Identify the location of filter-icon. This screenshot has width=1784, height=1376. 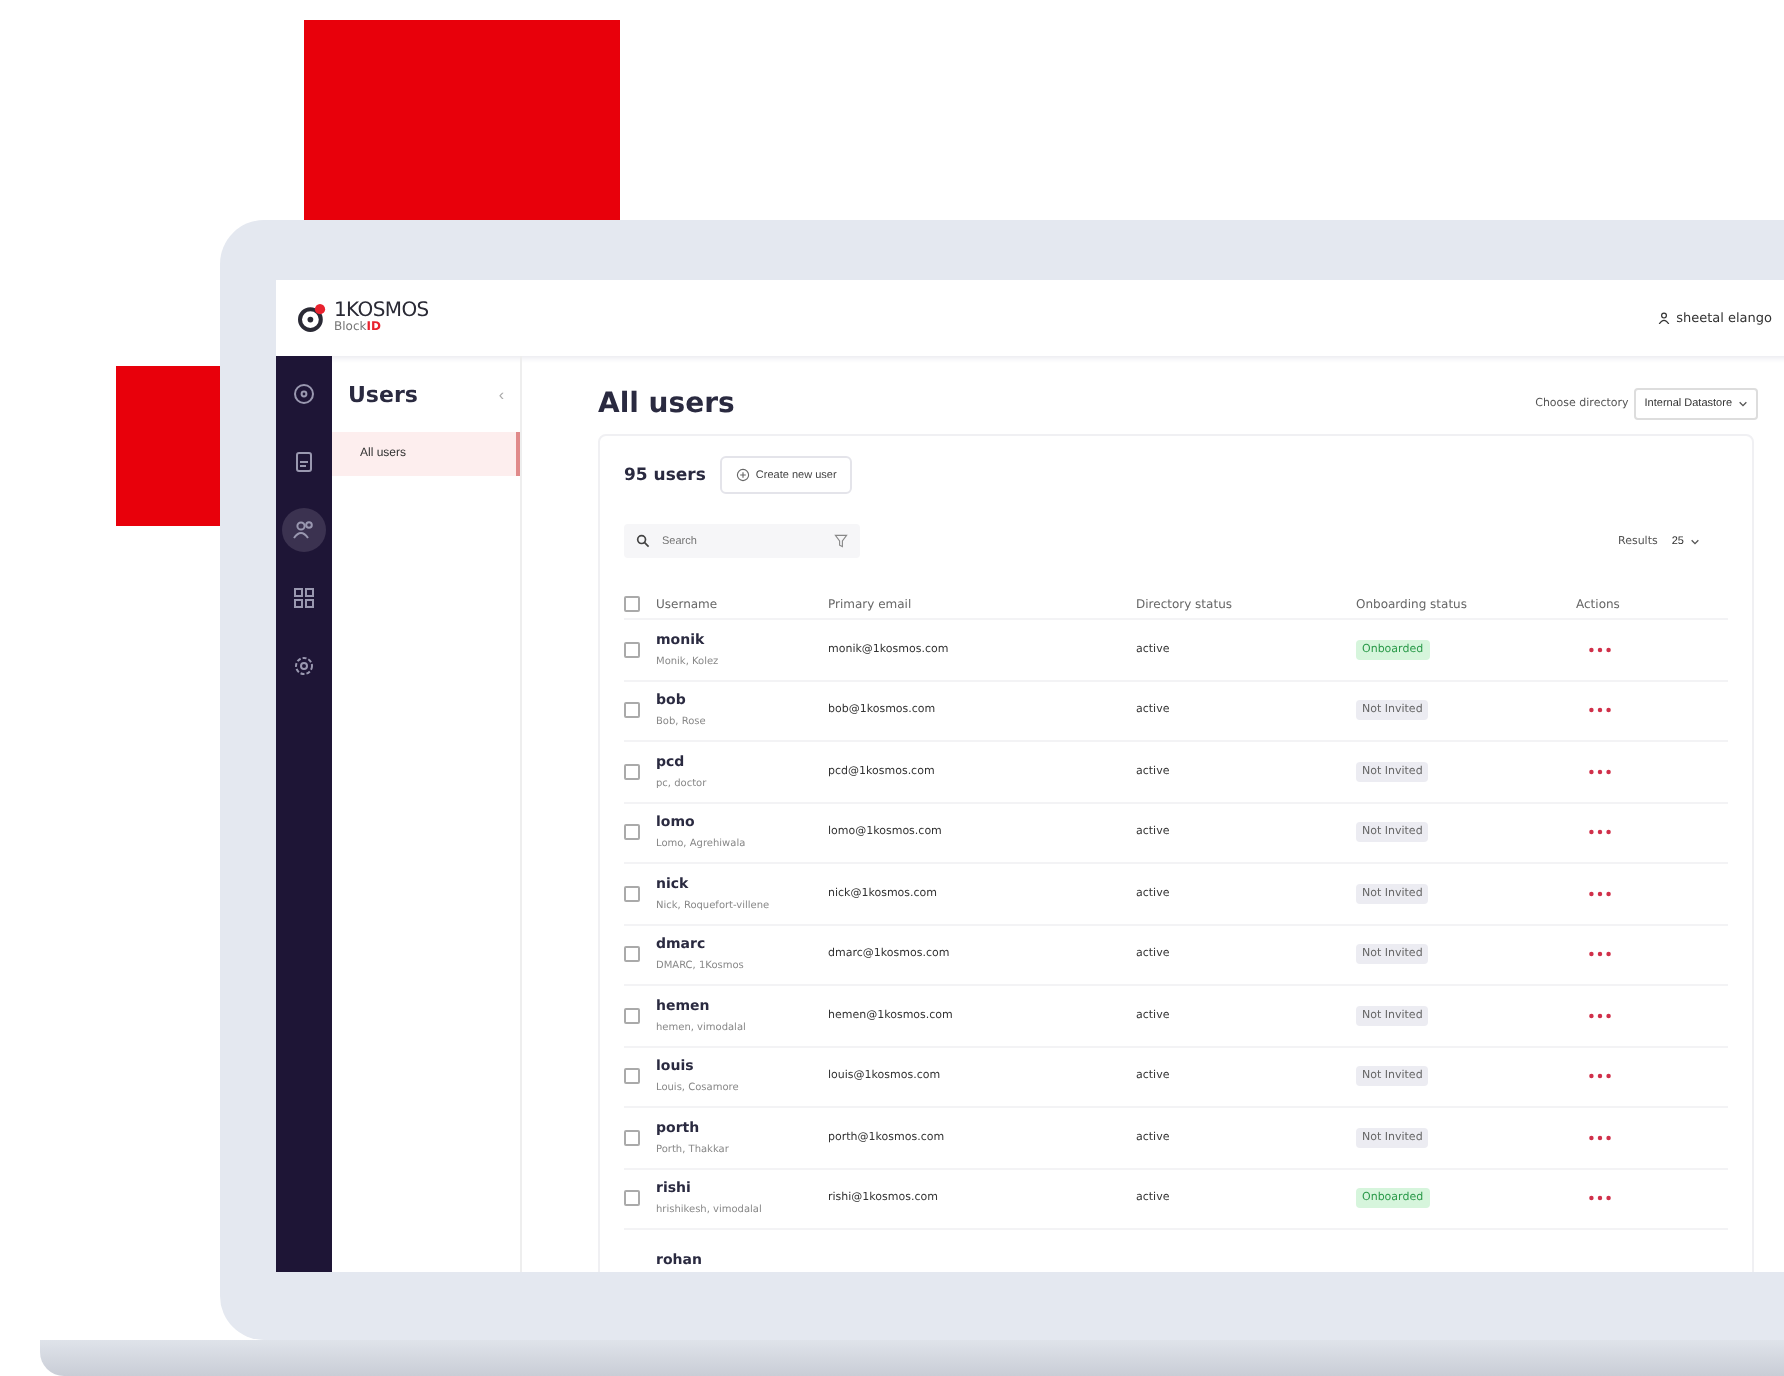
(841, 541).